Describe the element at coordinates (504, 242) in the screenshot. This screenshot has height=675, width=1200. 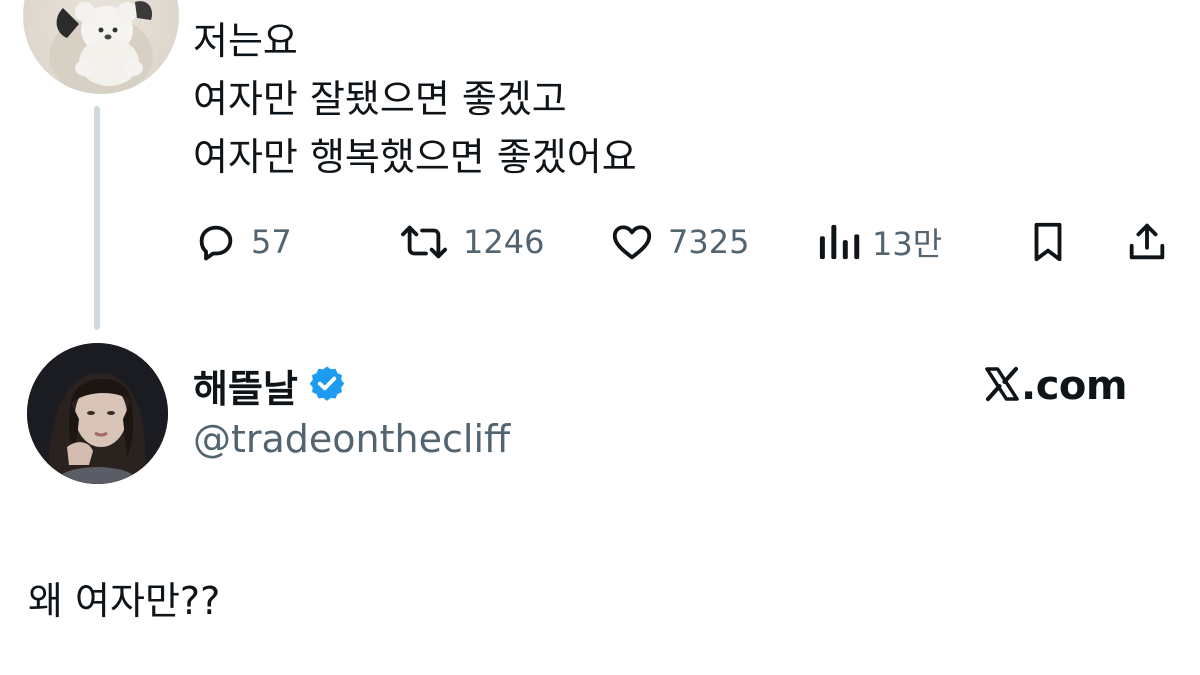
I see `retweet-count: 1246` at that location.